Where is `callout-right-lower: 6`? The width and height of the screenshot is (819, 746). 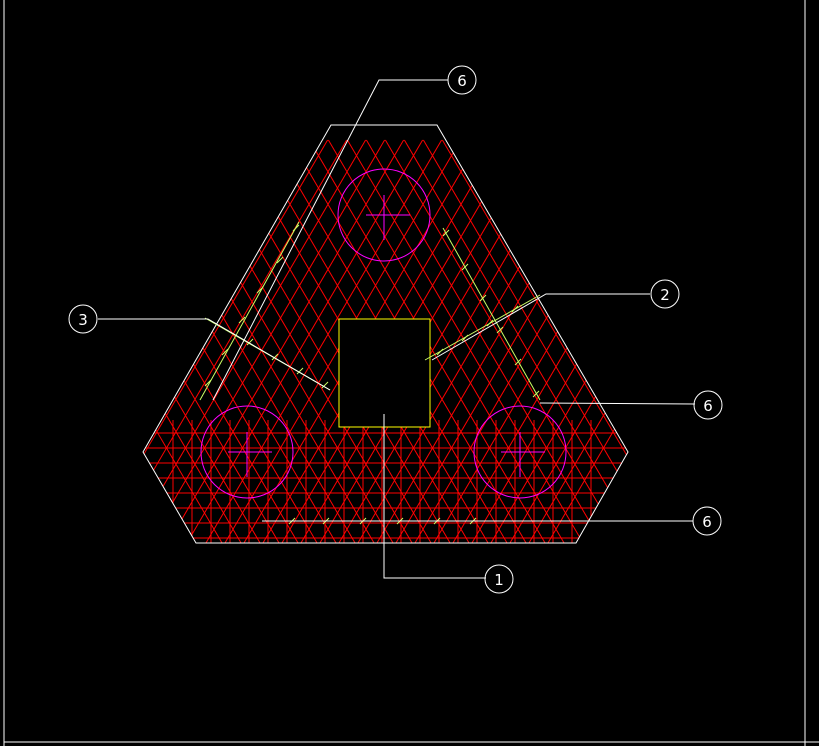 callout-right-lower: 6 is located at coordinates (707, 521).